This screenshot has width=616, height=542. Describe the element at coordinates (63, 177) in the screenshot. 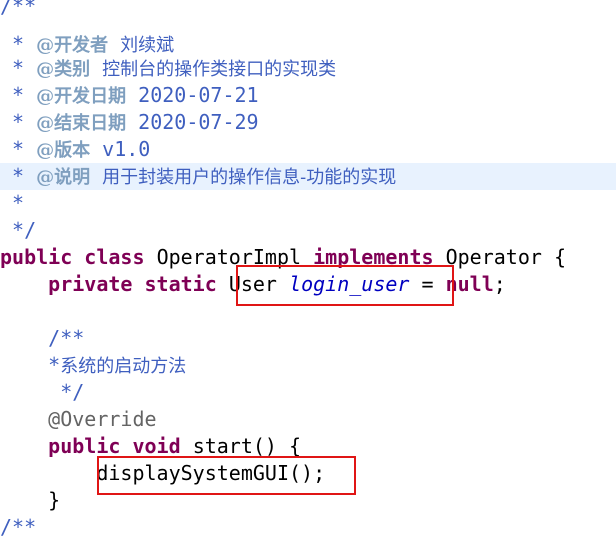

I see `description-tag: @说明` at that location.